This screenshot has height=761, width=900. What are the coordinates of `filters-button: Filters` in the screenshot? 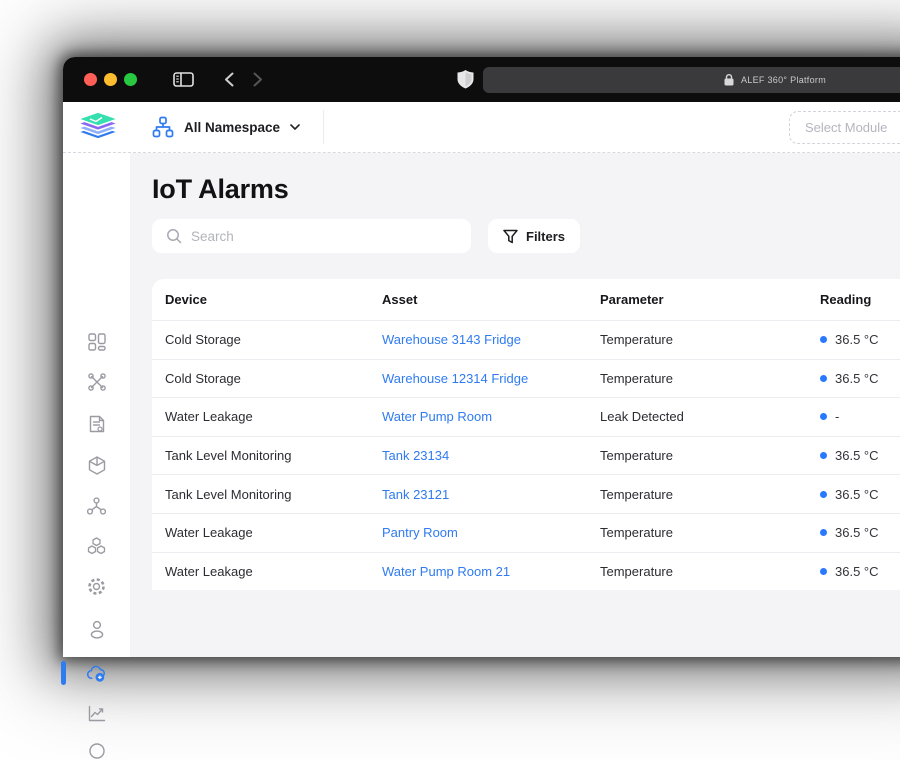 It's located at (534, 236).